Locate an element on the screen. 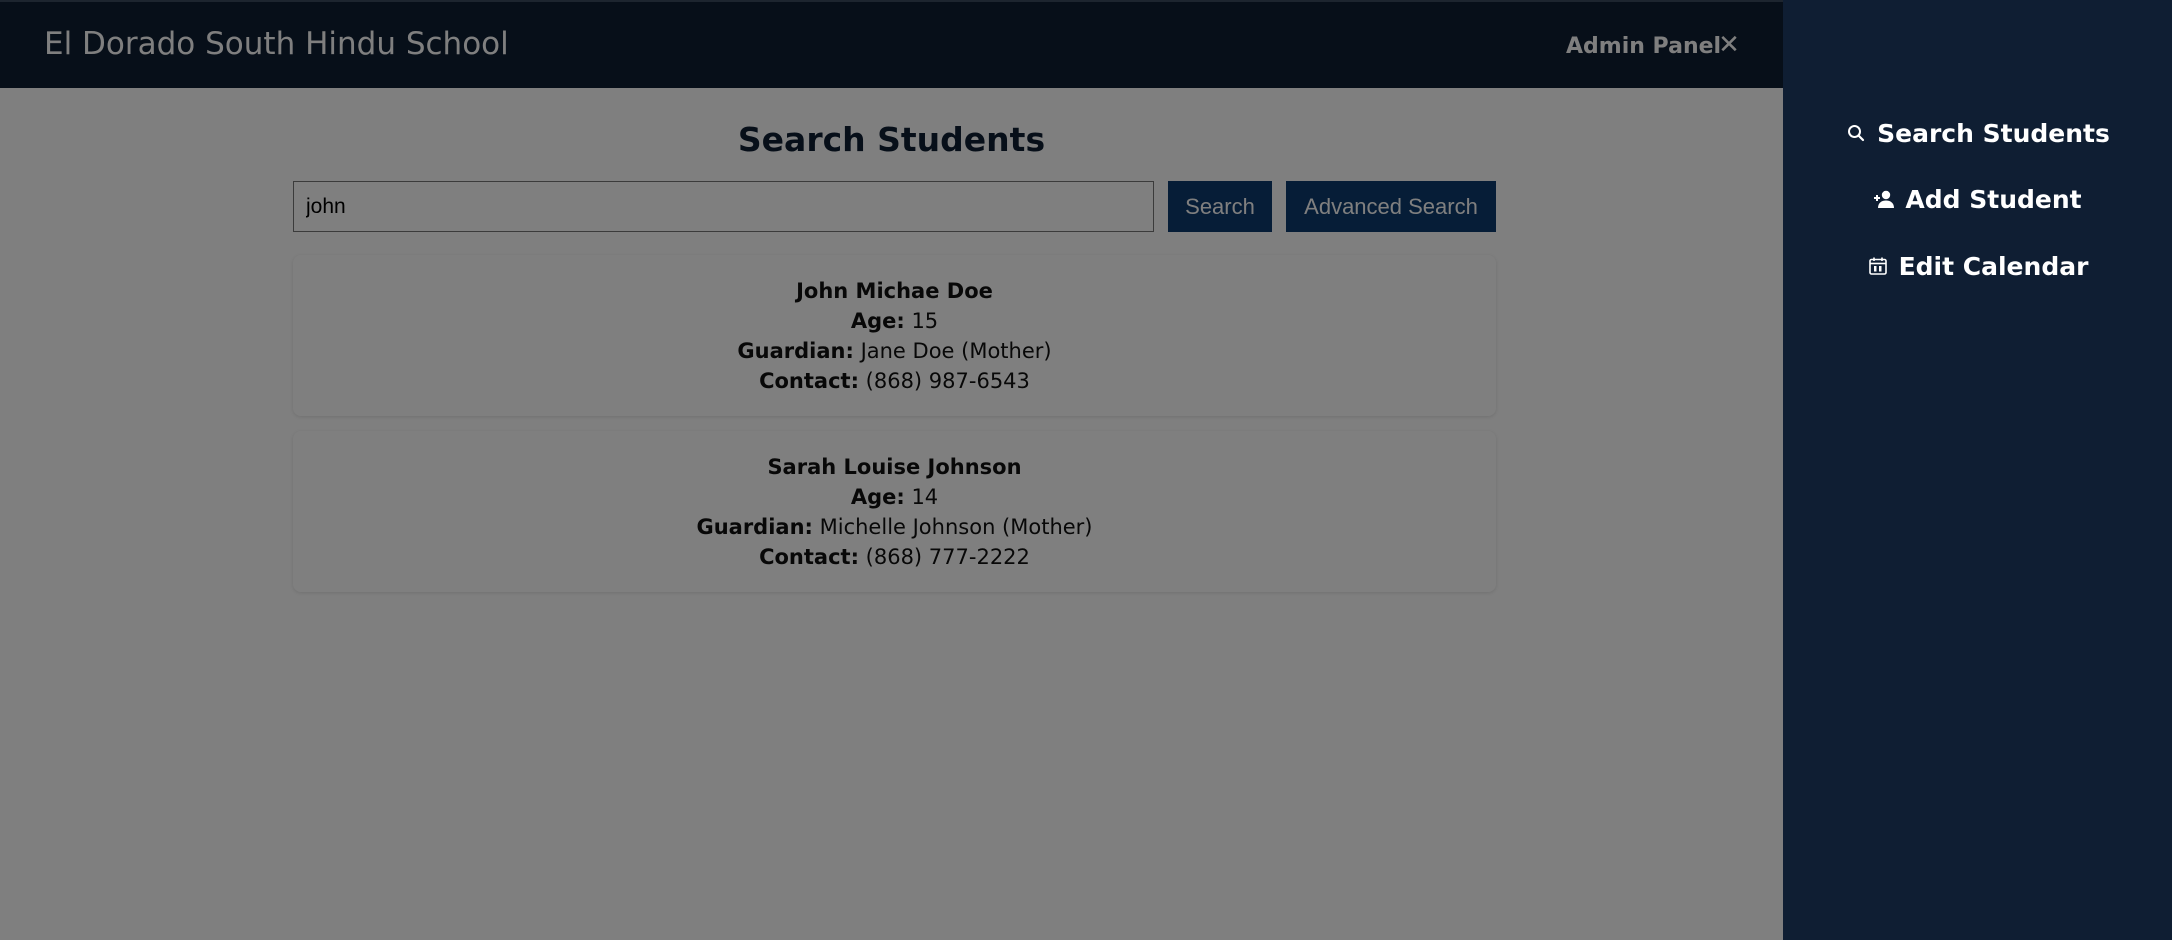  sidebar-item-edit-calendar: Edit Calendar is located at coordinates (1977, 266).